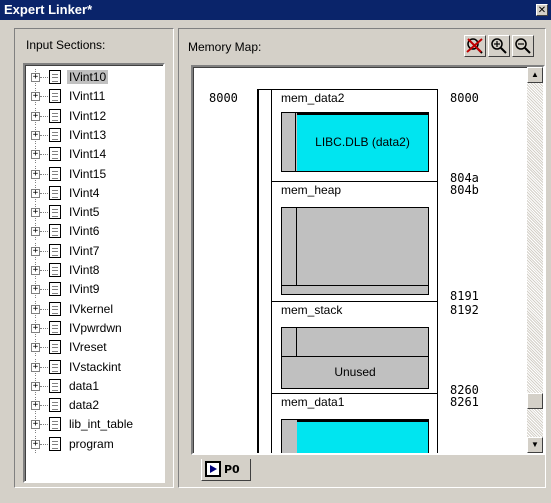  What do you see at coordinates (437, 271) in the screenshot?
I see `memory-right-edge` at bounding box center [437, 271].